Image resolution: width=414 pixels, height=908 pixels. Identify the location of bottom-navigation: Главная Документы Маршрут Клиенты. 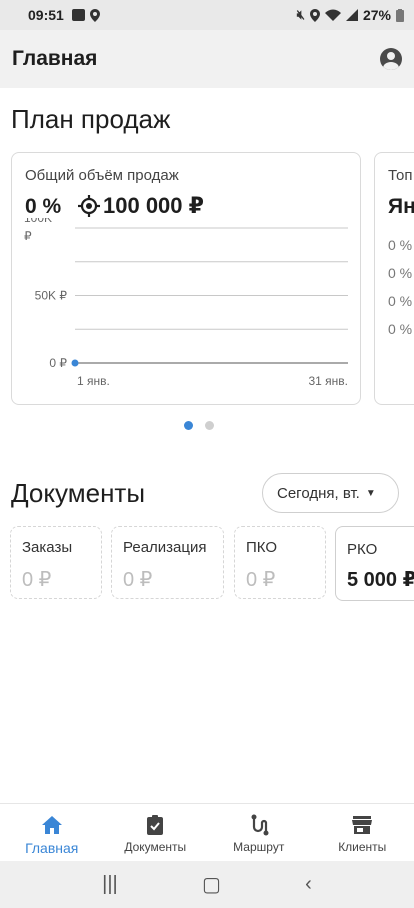
(207, 832).